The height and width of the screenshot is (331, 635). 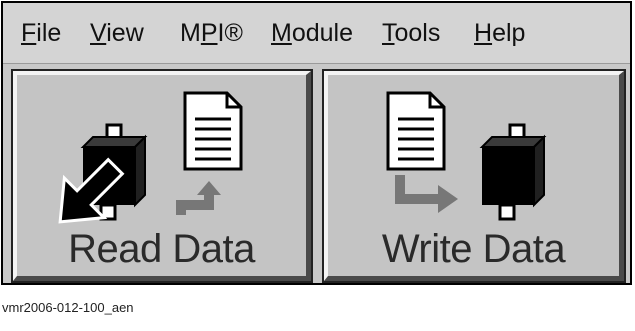 What do you see at coordinates (211, 33) in the screenshot?
I see `menu-mpi: MPI®` at bounding box center [211, 33].